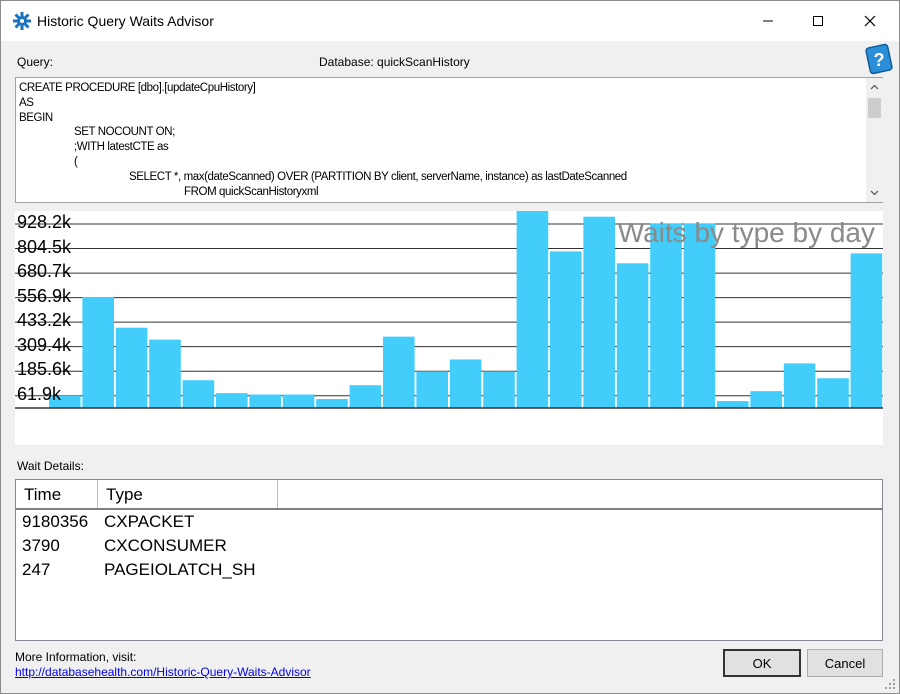 This screenshot has width=900, height=694. I want to click on y-tick-label: 928.2k, so click(44, 222).